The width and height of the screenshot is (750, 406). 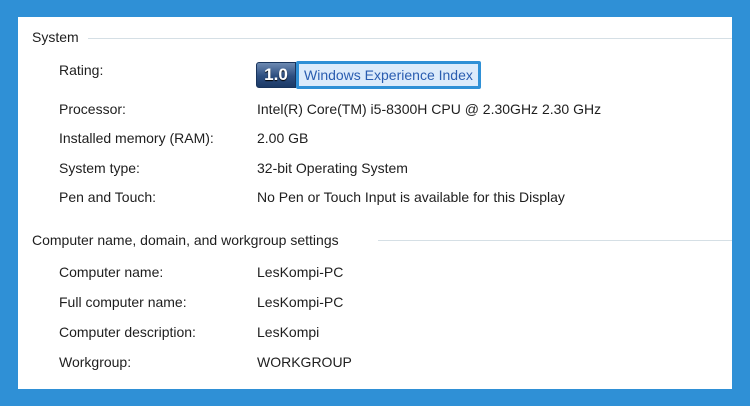 I want to click on system-type-value: 32-bit Operating System, so click(x=332, y=168).